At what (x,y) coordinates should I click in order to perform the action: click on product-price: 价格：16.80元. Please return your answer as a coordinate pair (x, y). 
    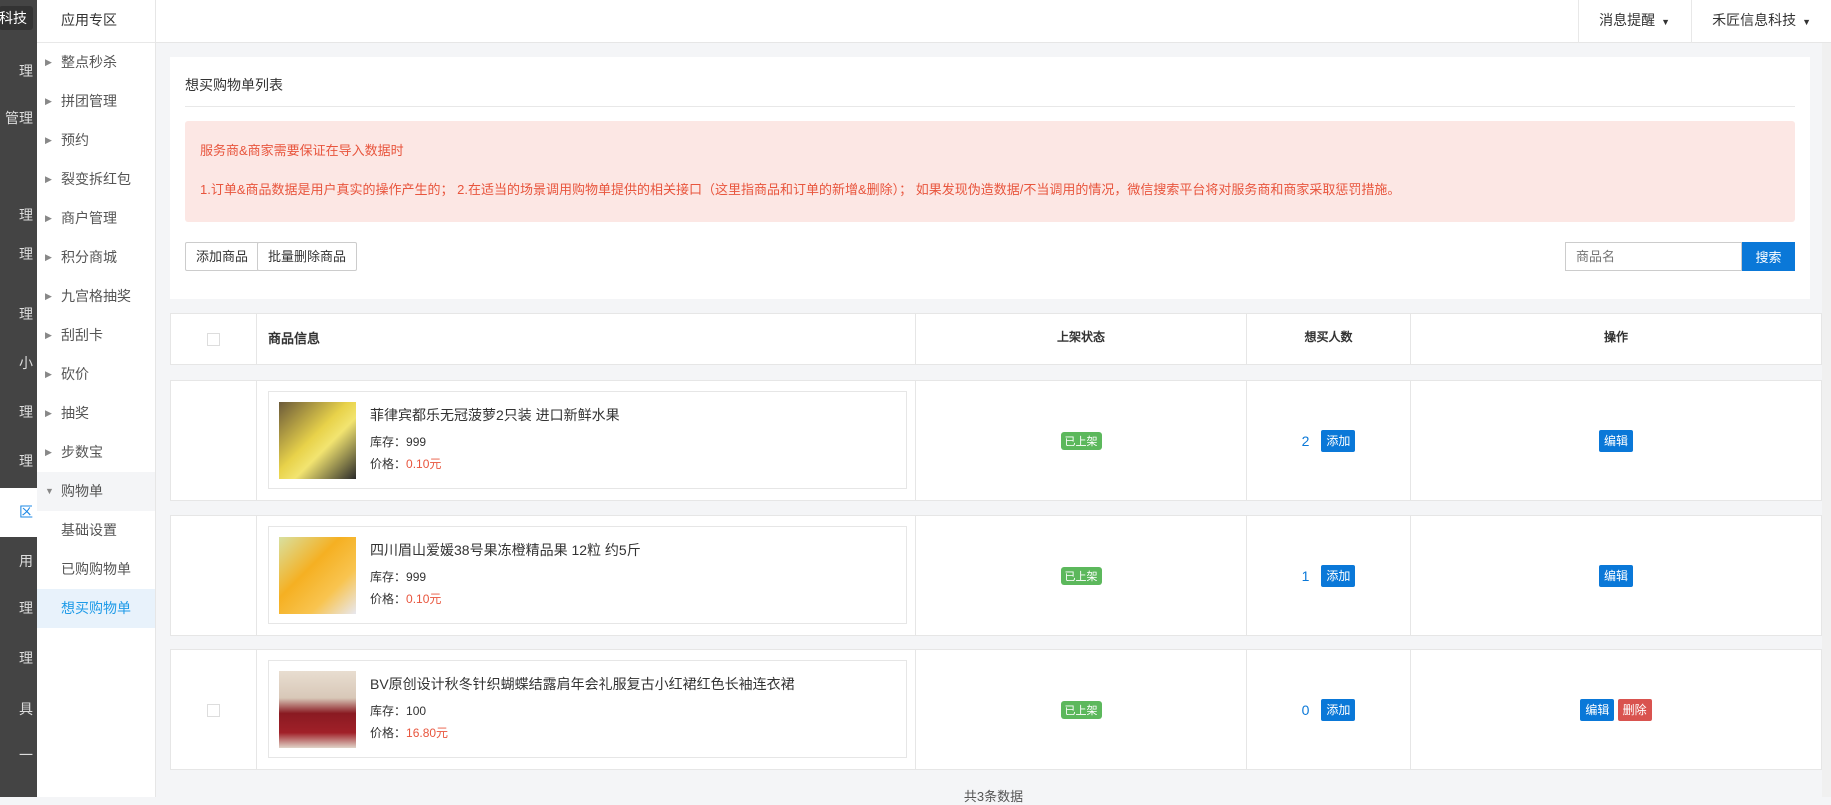
    Looking at the image, I should click on (409, 732).